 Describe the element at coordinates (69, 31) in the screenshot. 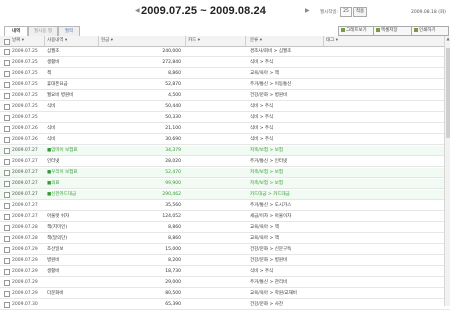

I see `tab-calendar: 월력` at that location.